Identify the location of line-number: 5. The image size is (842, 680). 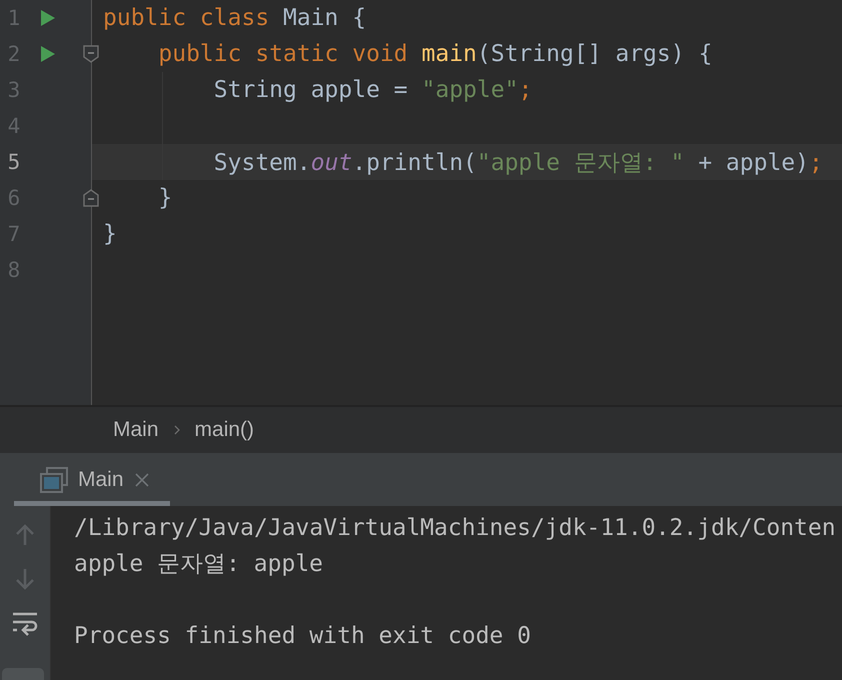
(14, 162).